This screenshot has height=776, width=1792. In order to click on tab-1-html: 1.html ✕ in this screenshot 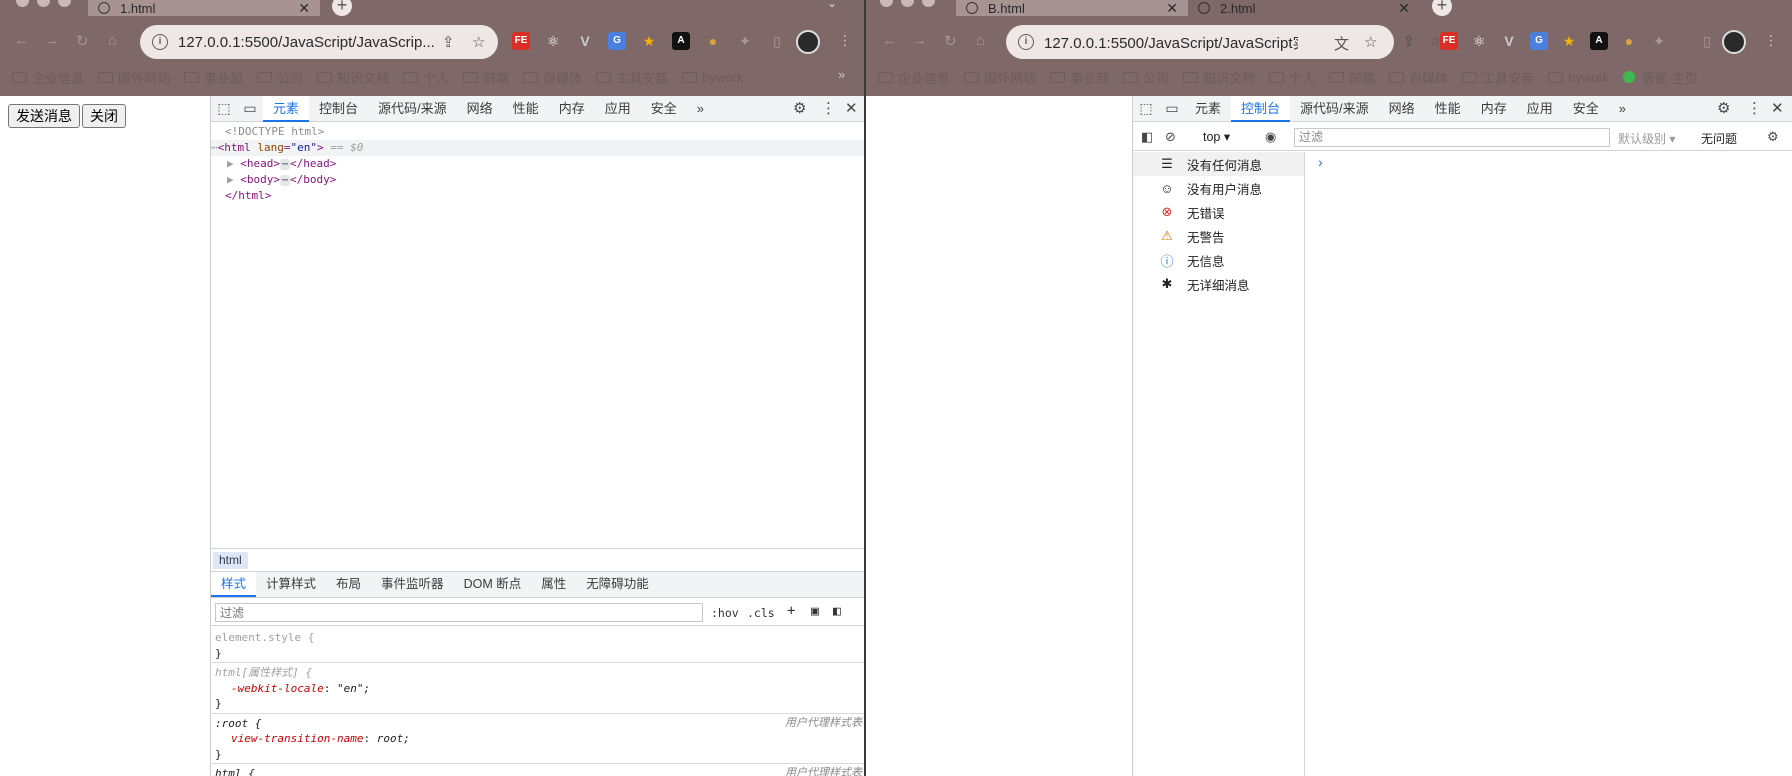, I will do `click(204, 8)`.